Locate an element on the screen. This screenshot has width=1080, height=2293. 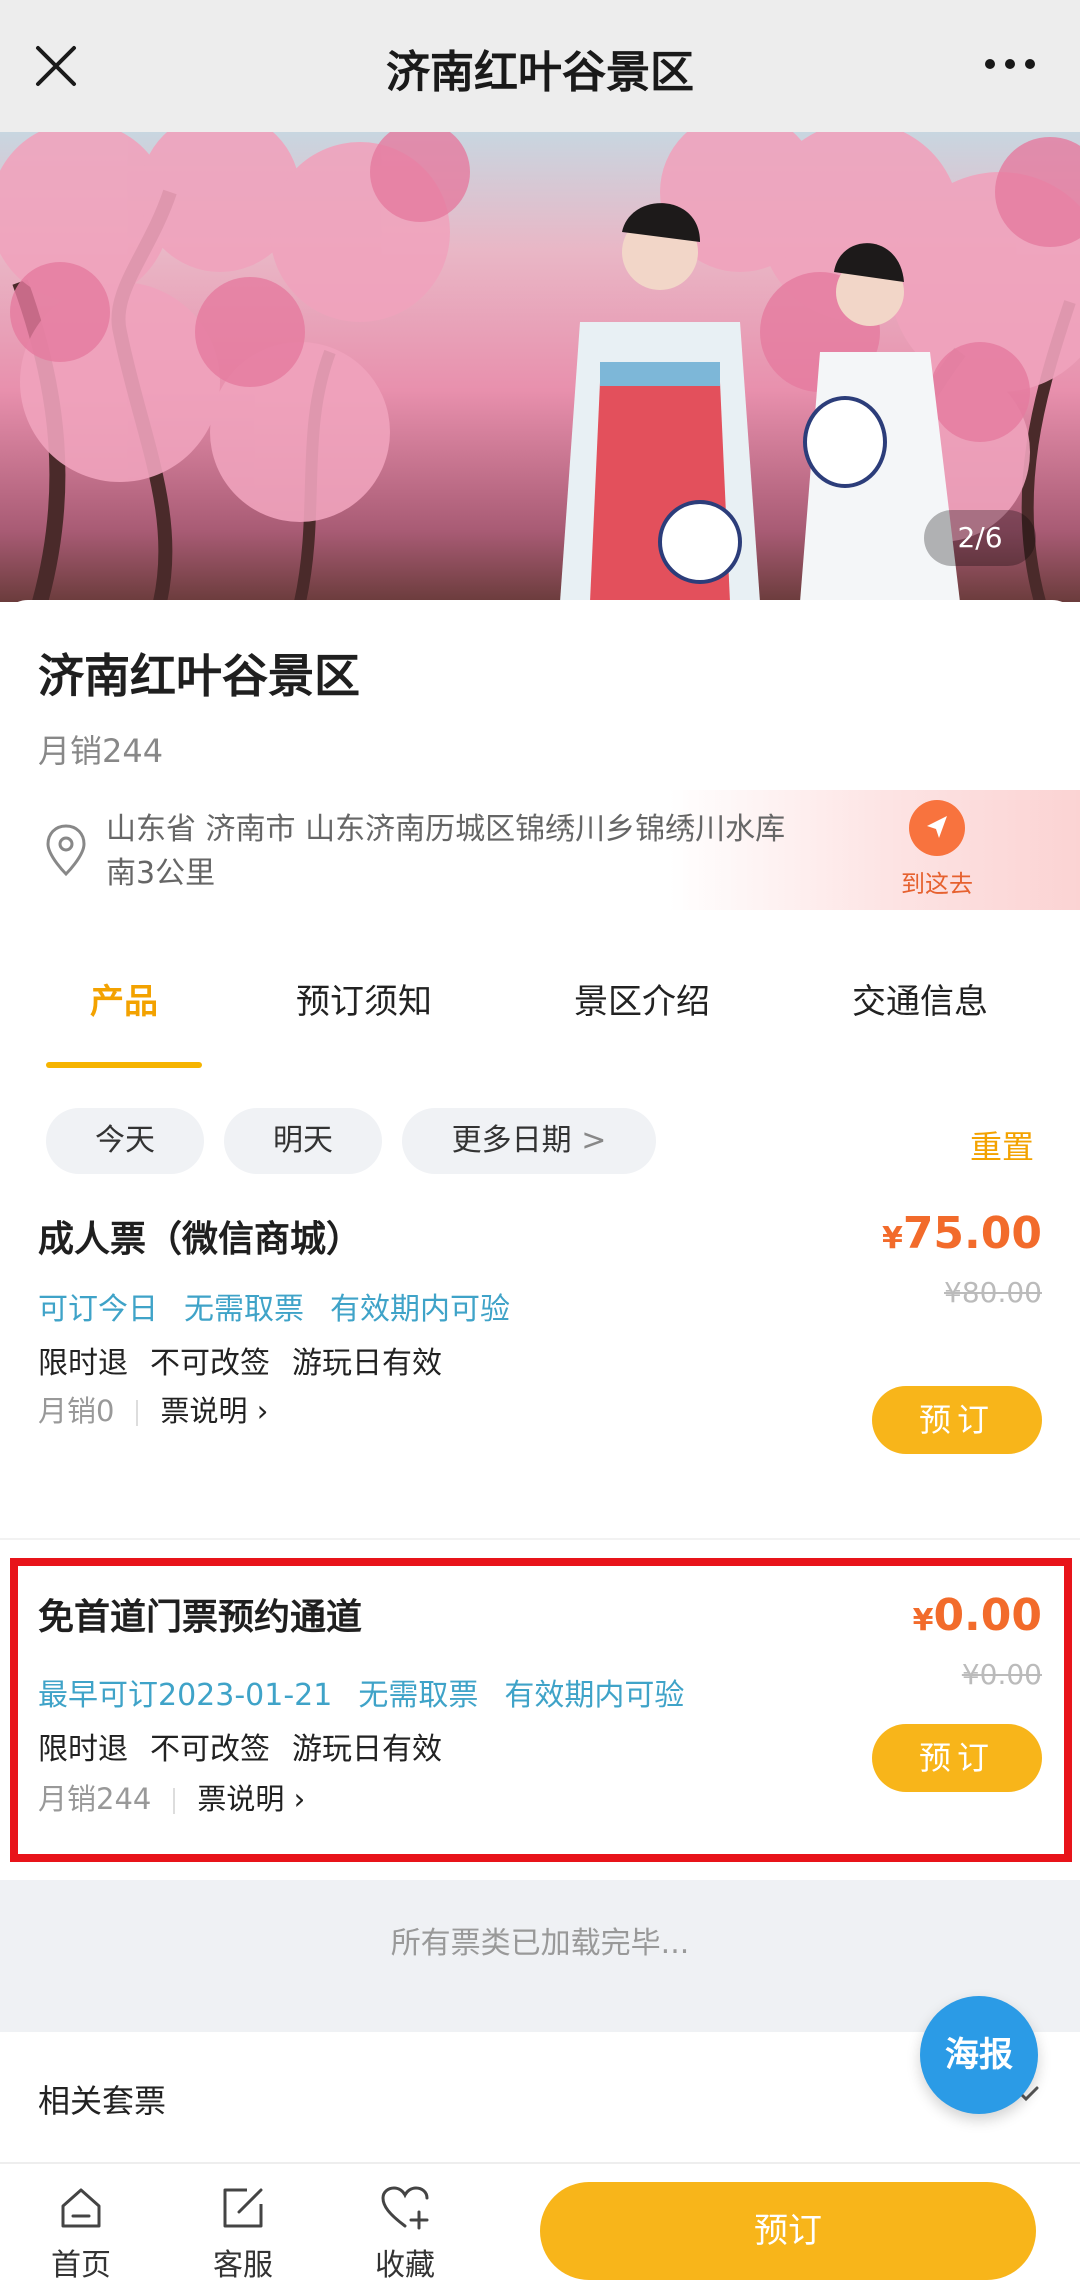
original-price: ¥80.00 is located at coordinates (993, 1292).